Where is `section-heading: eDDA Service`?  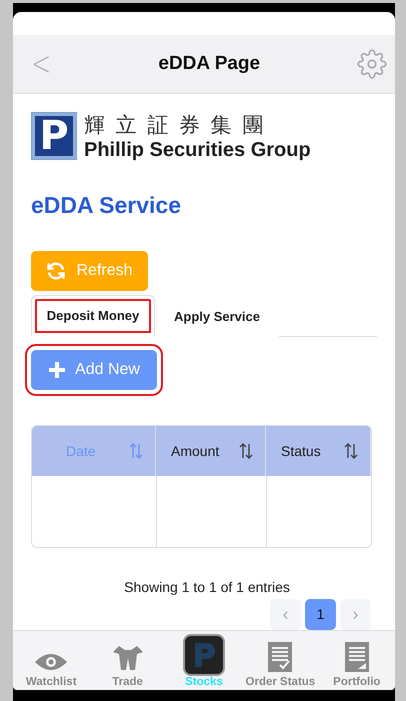 section-heading: eDDA Service is located at coordinates (106, 205).